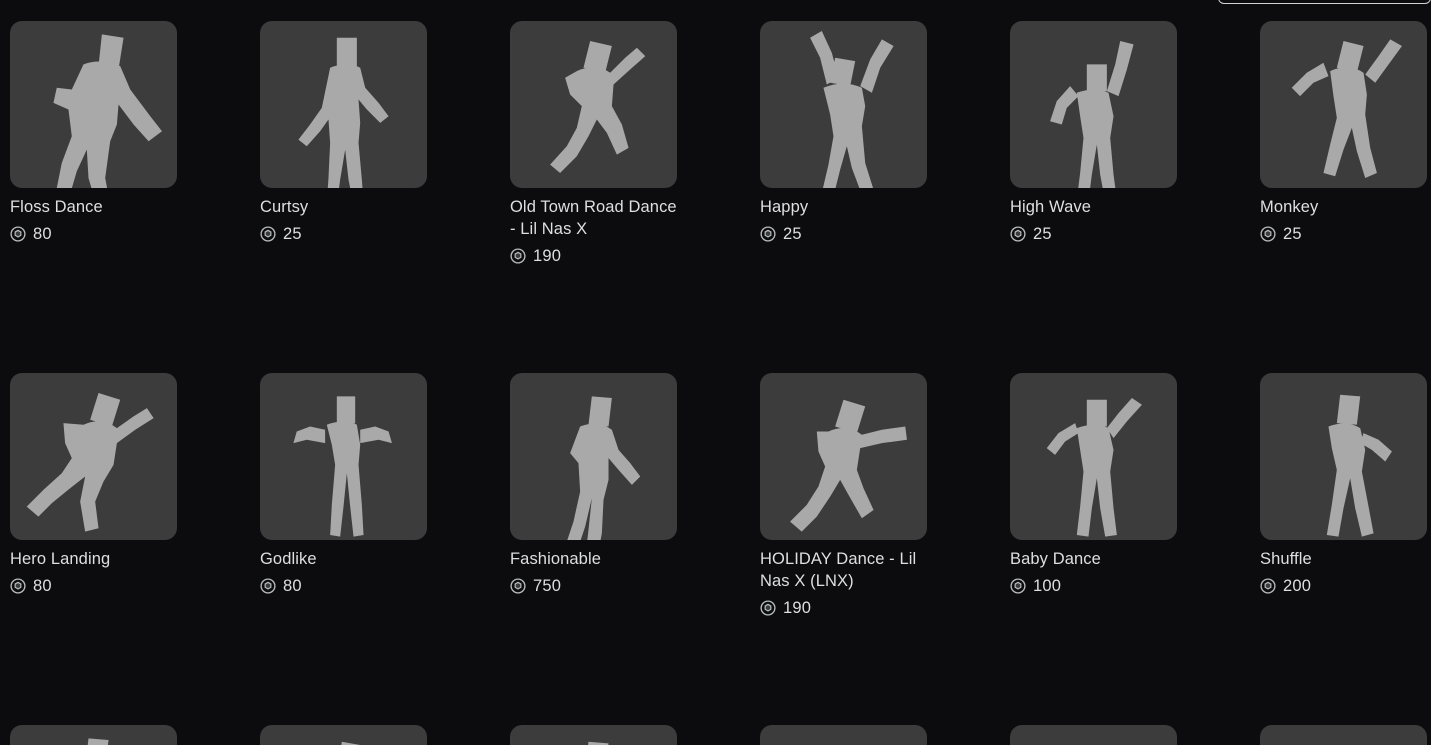 This screenshot has height=745, width=1431. I want to click on emote-meta: High Wave 25, so click(1093, 215).